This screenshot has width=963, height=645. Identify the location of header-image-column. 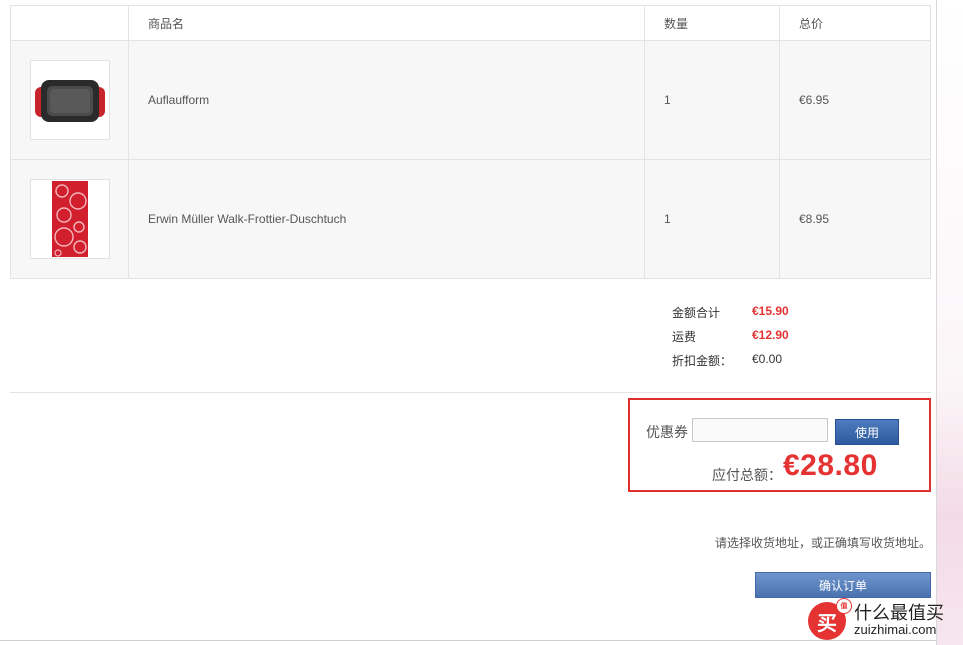
(69, 23).